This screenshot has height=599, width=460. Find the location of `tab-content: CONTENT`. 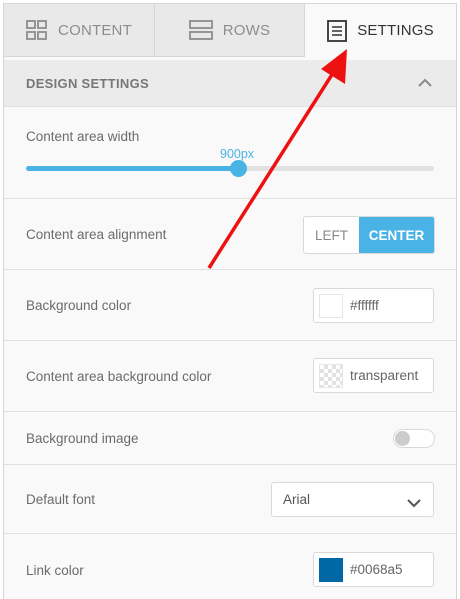

tab-content: CONTENT is located at coordinates (79, 30).